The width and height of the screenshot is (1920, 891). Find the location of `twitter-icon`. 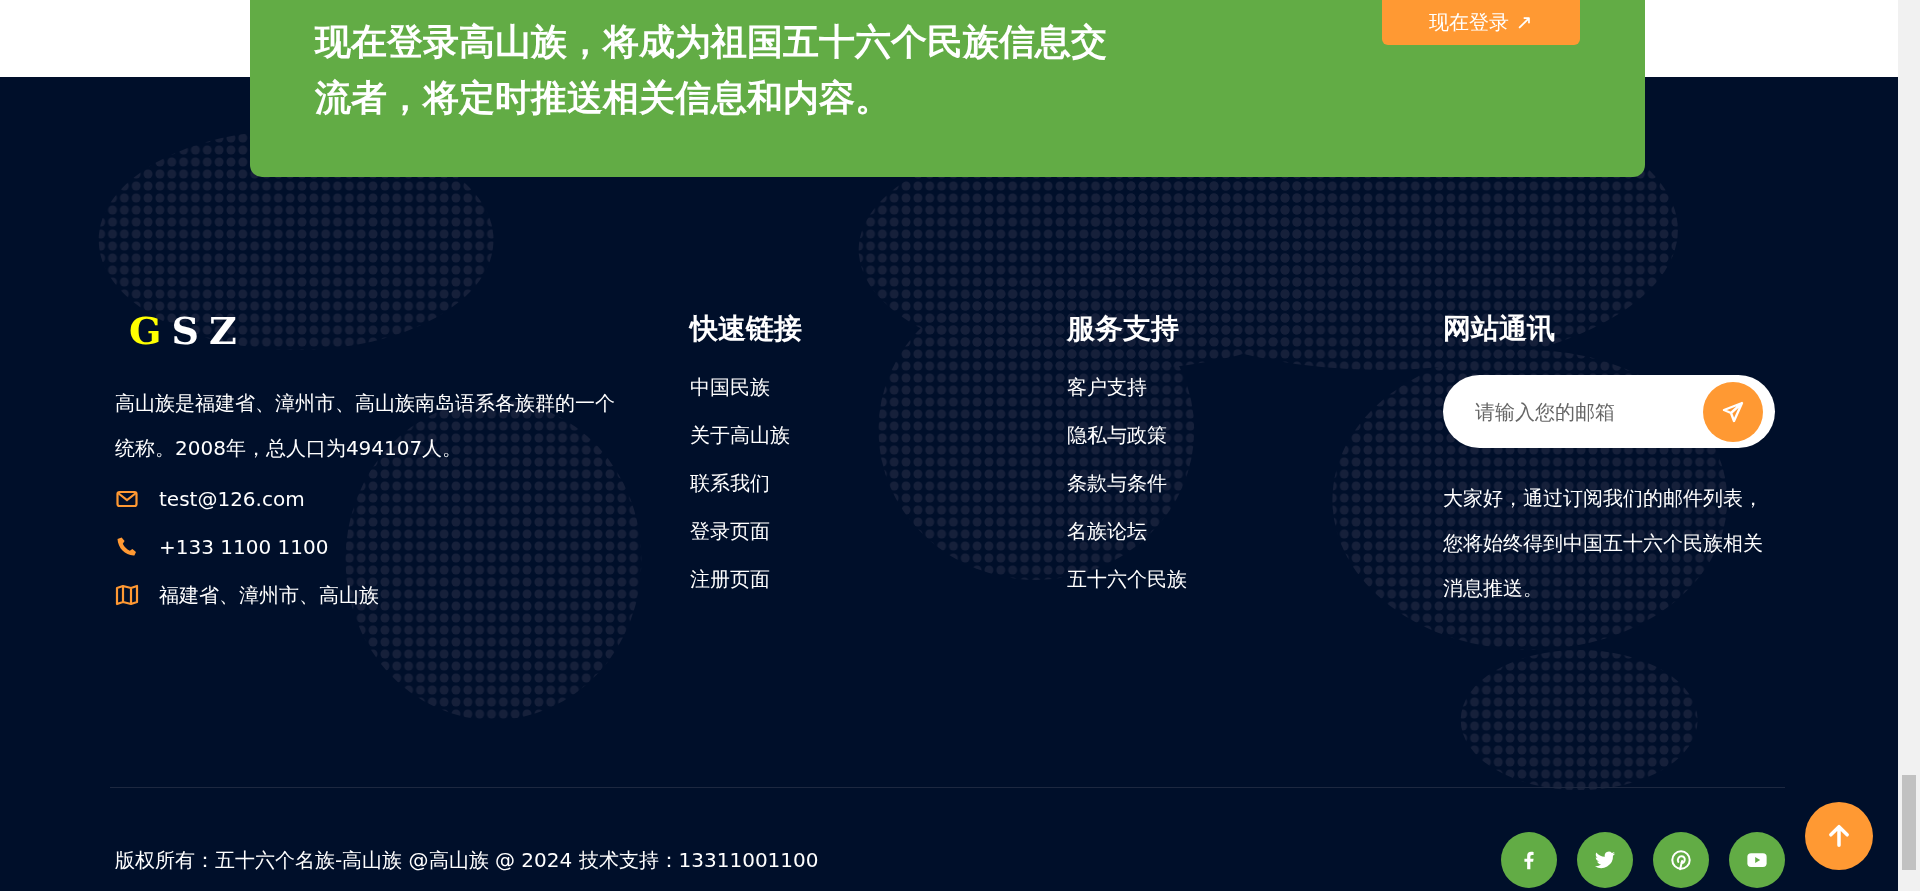

twitter-icon is located at coordinates (1605, 860).